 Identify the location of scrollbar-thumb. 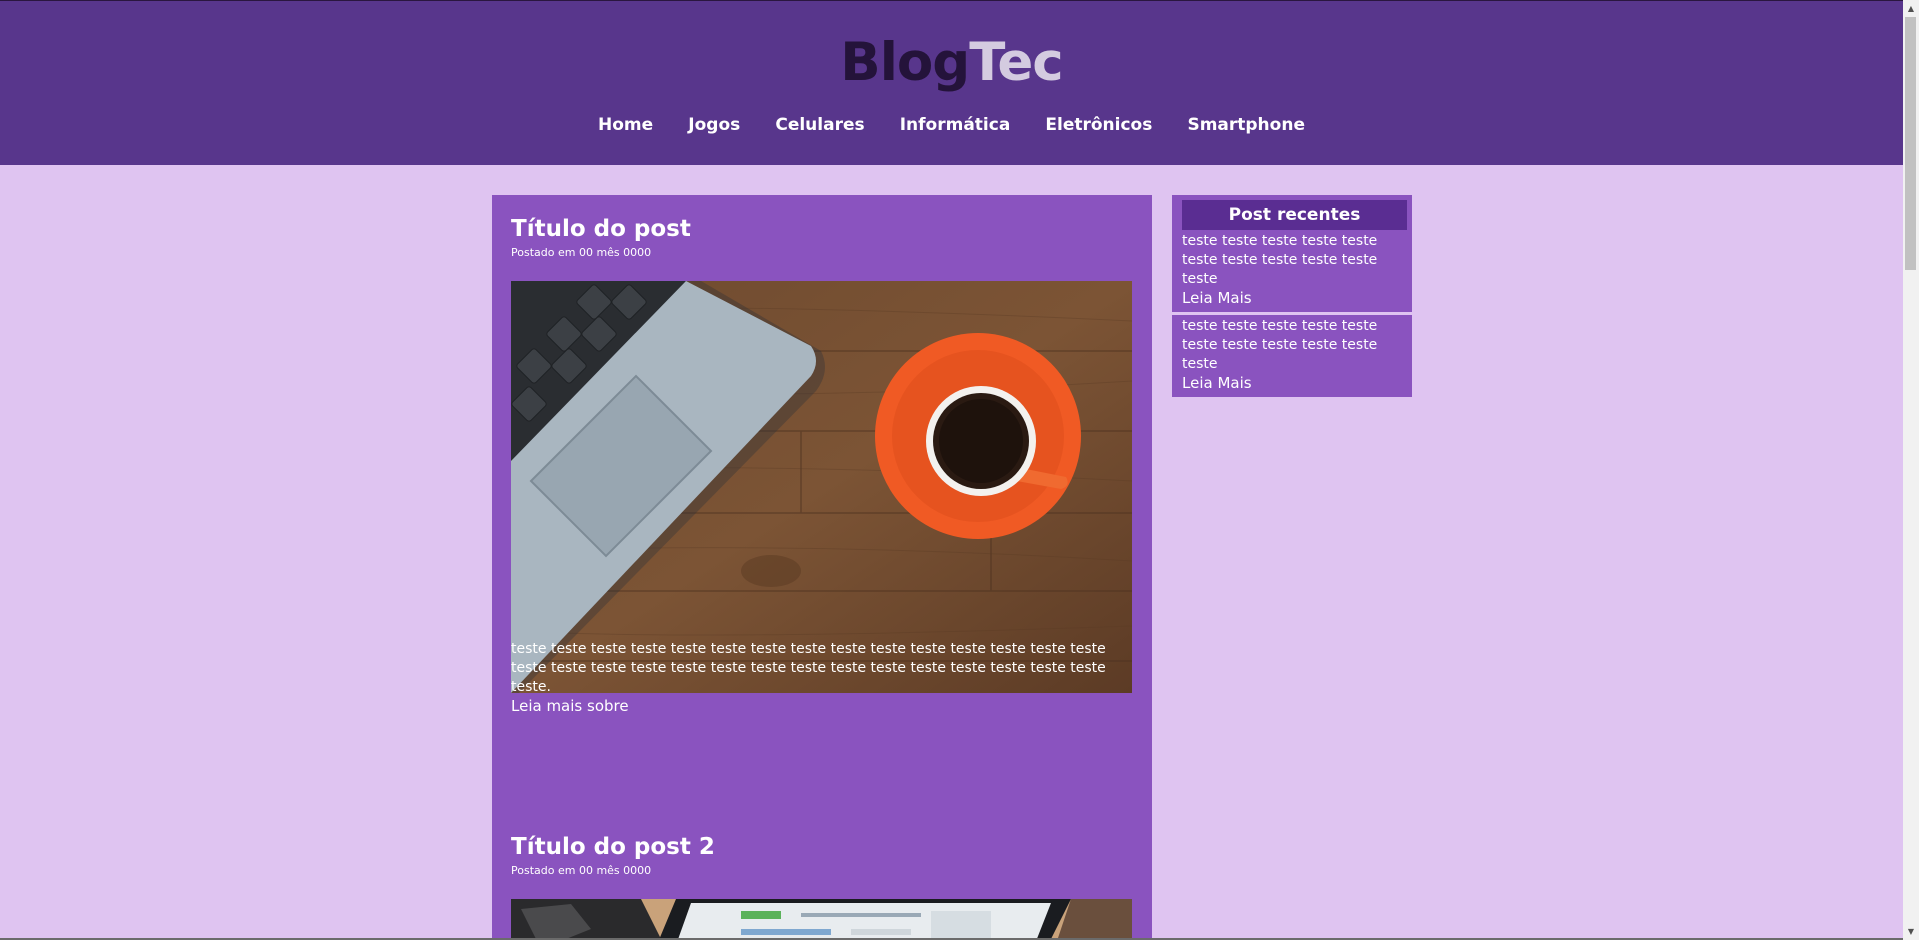
(1910, 143).